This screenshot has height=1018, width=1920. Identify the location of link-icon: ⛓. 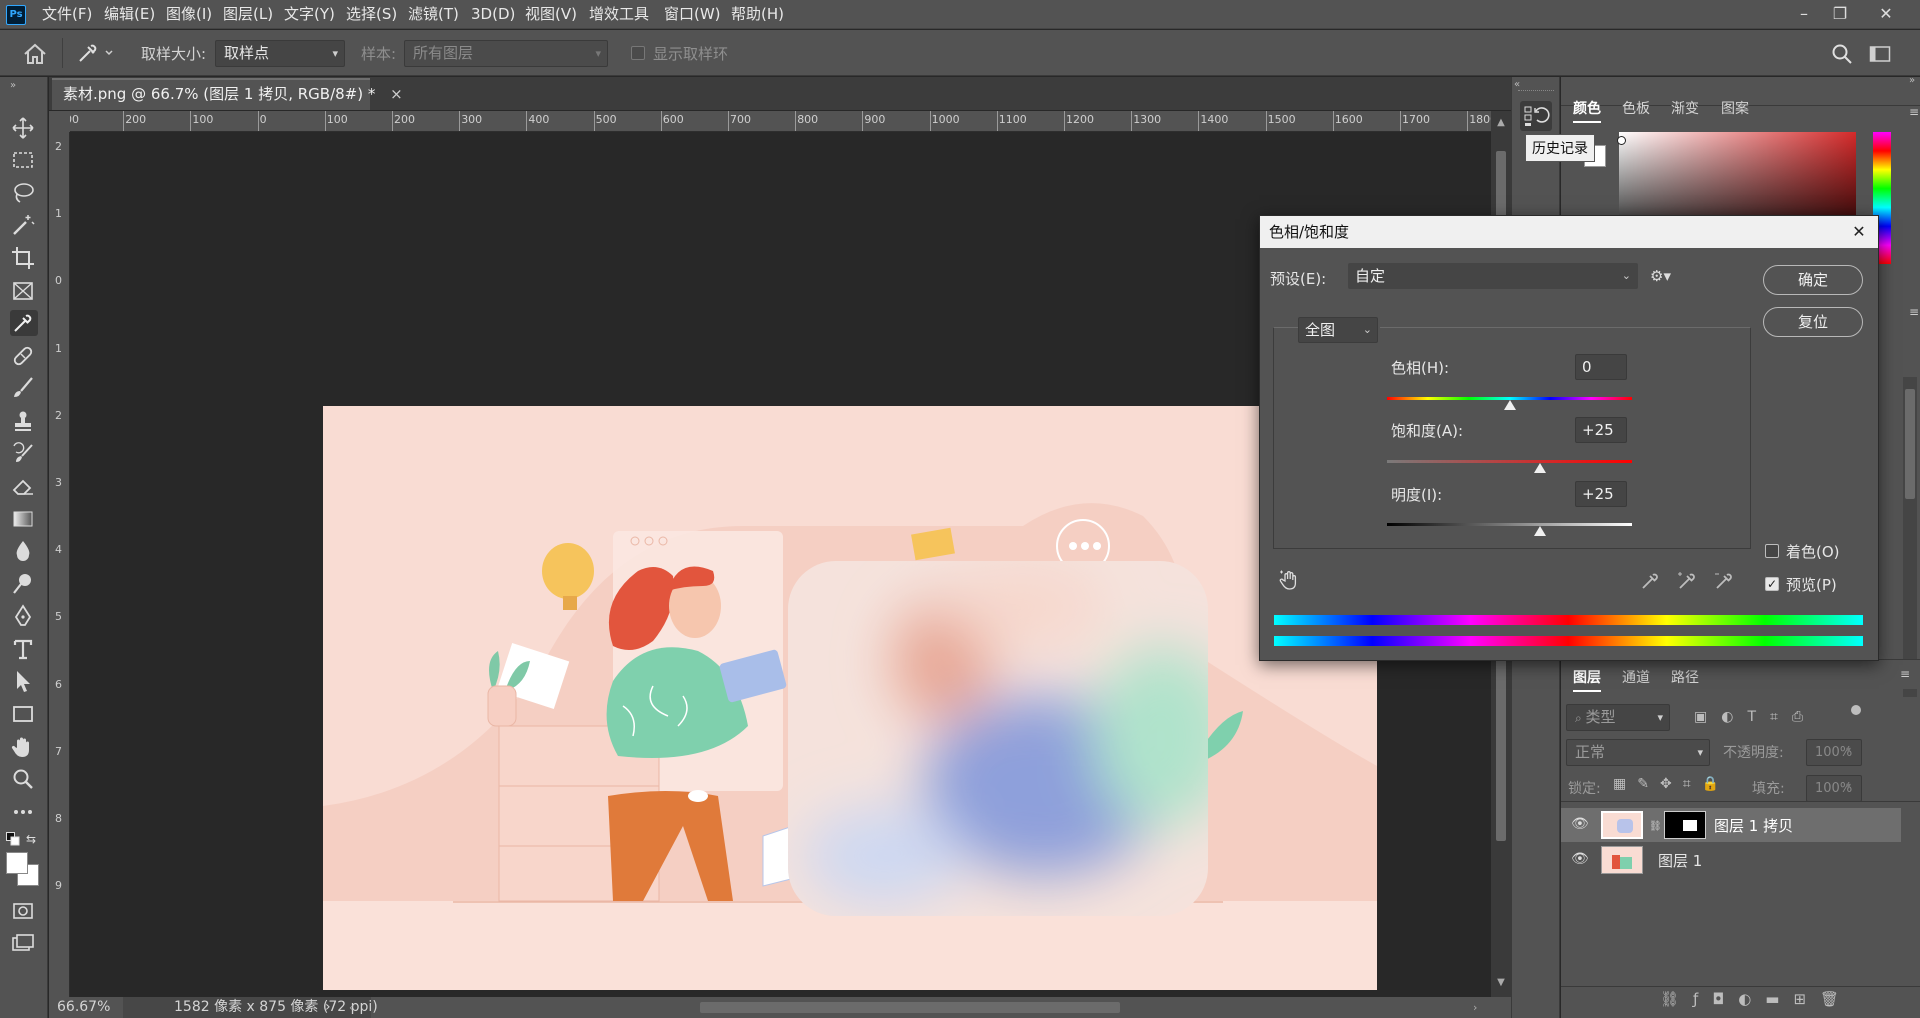
(1655, 826).